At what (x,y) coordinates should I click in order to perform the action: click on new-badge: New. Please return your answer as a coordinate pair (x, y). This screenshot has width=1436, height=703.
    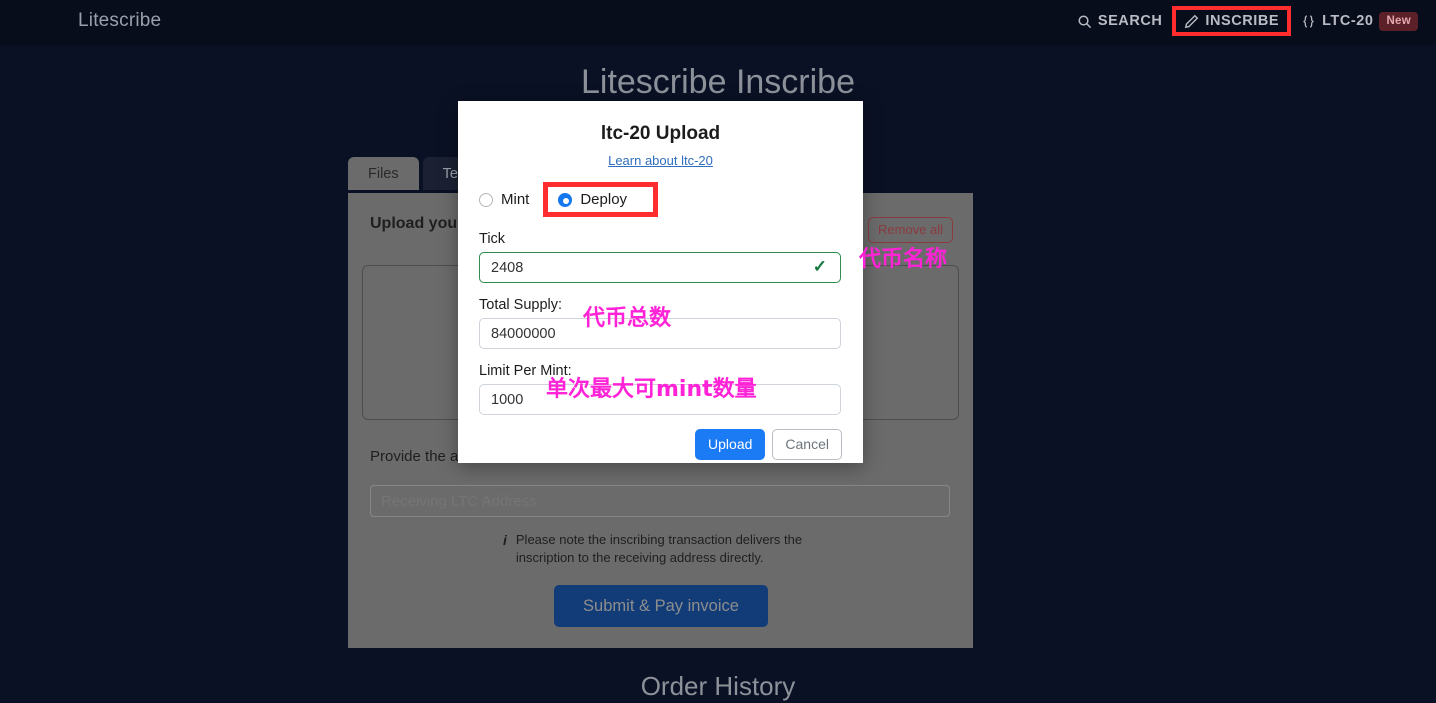
    Looking at the image, I should click on (1398, 21).